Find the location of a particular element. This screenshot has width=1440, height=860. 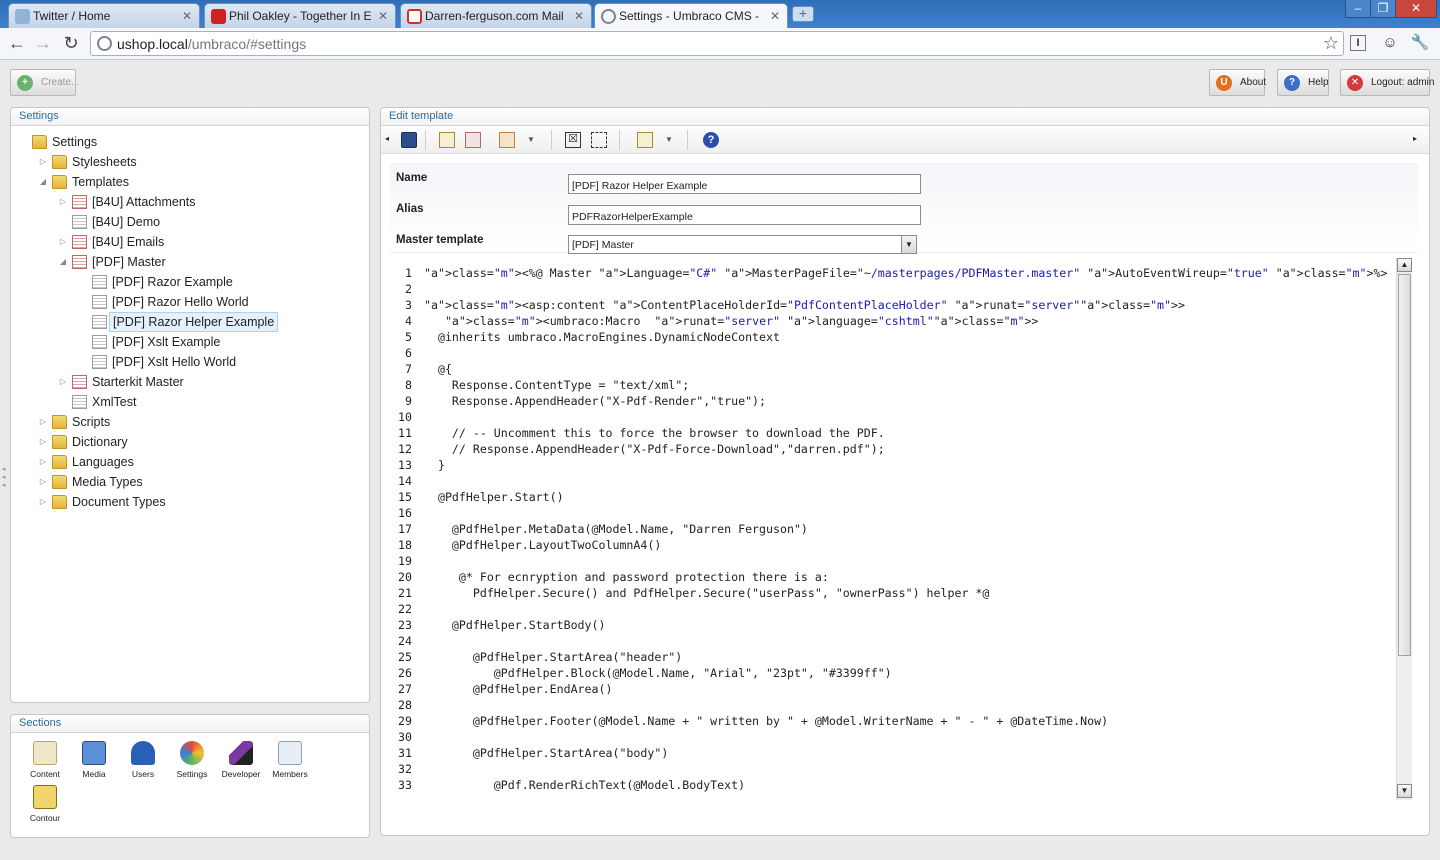

code-text: @PdfHelper.Start() is located at coordinates (494, 497).